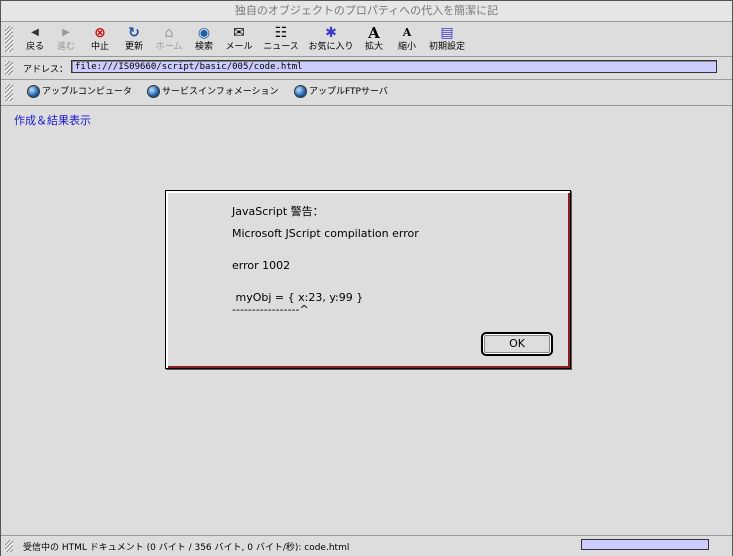 Image resolution: width=733 pixels, height=556 pixels. I want to click on window-title: 独自のオブジェクトのプロパティへの代入を簡潔に記, so click(366, 11).